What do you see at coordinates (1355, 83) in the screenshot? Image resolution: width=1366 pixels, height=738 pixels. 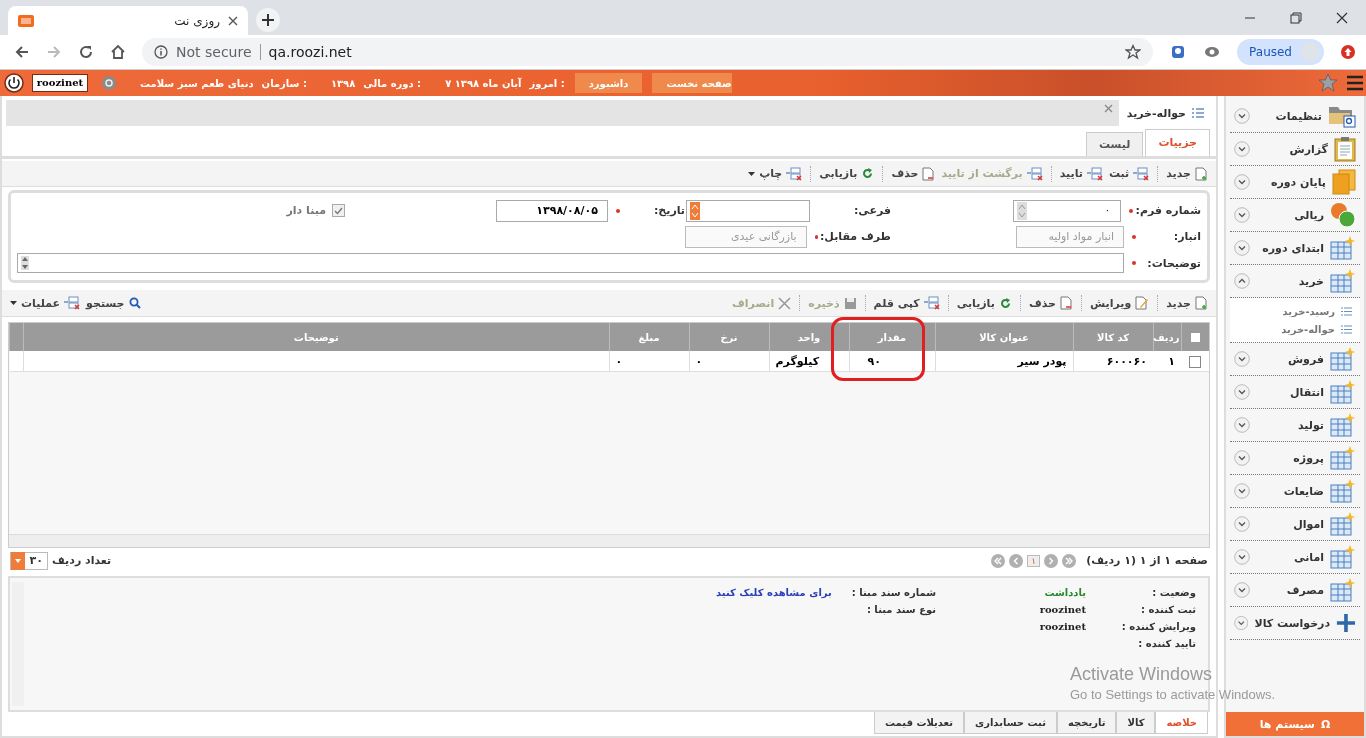 I see `menu-icon` at bounding box center [1355, 83].